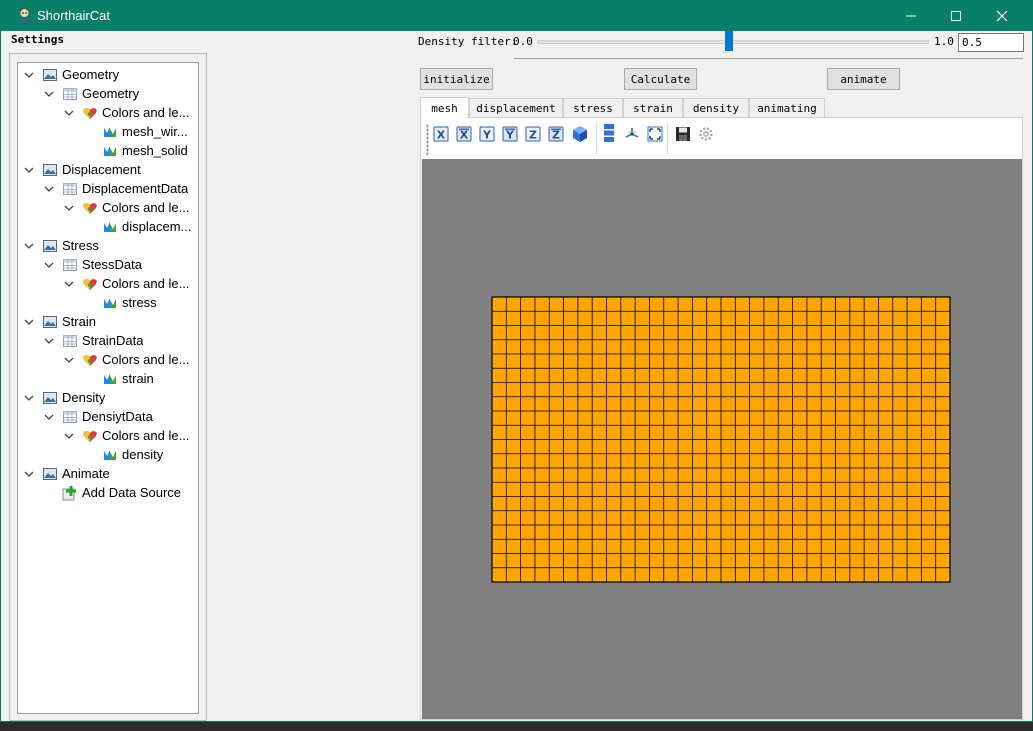 The image size is (1033, 731). Describe the element at coordinates (456, 79) in the screenshot. I see `initialize-button: initialize` at that location.